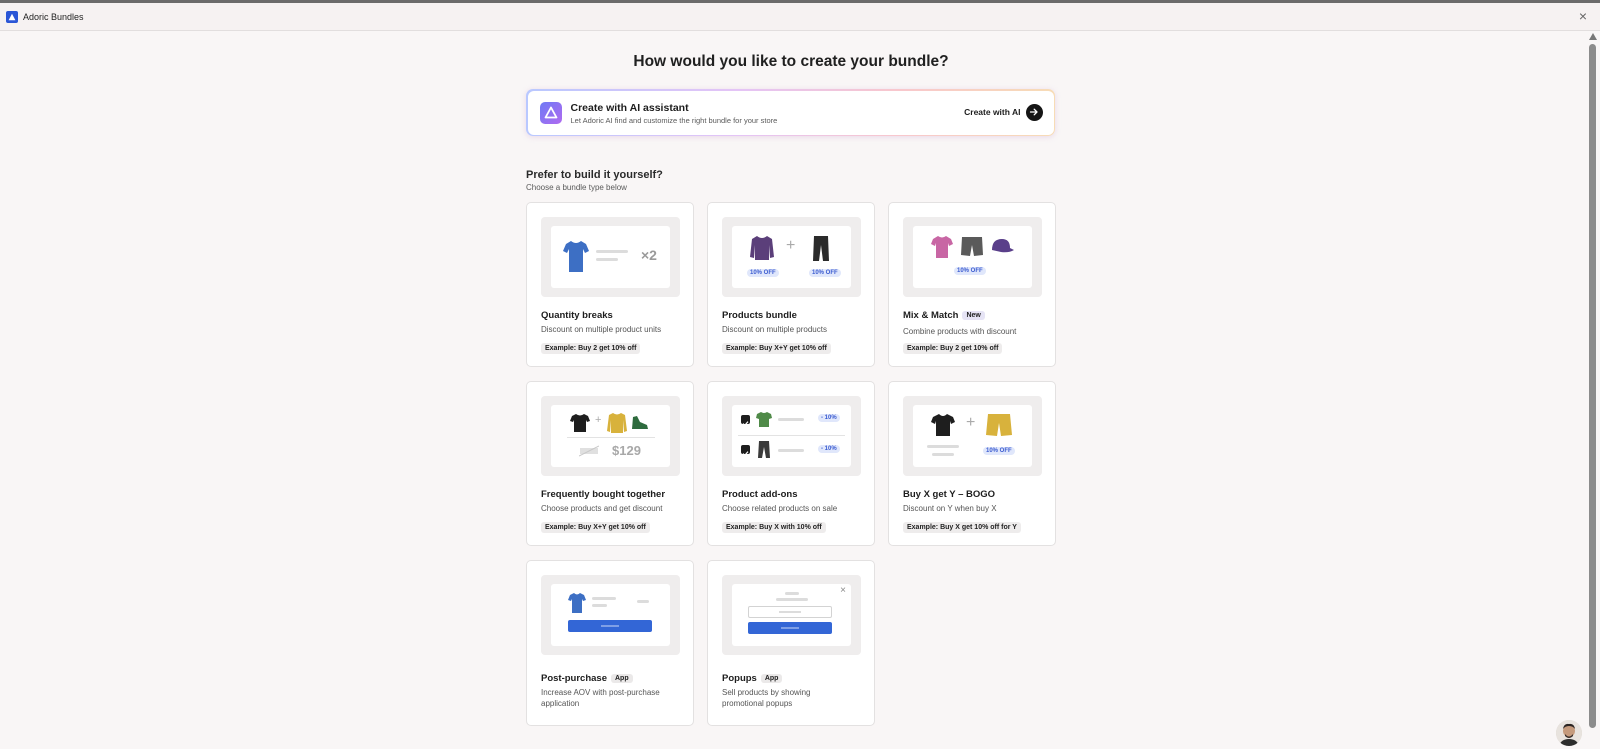 This screenshot has height=749, width=1600. Describe the element at coordinates (800, 17) in the screenshot. I see `title-bar: Adoric Bundles ×` at that location.